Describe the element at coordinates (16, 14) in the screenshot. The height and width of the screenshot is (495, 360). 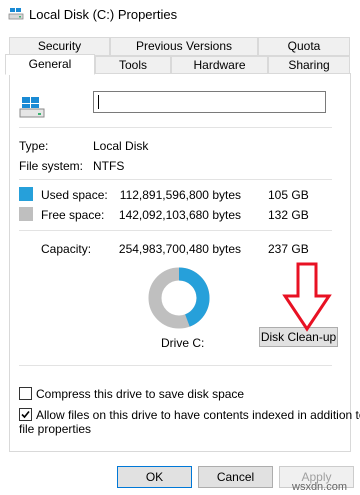
I see `drive-icon` at that location.